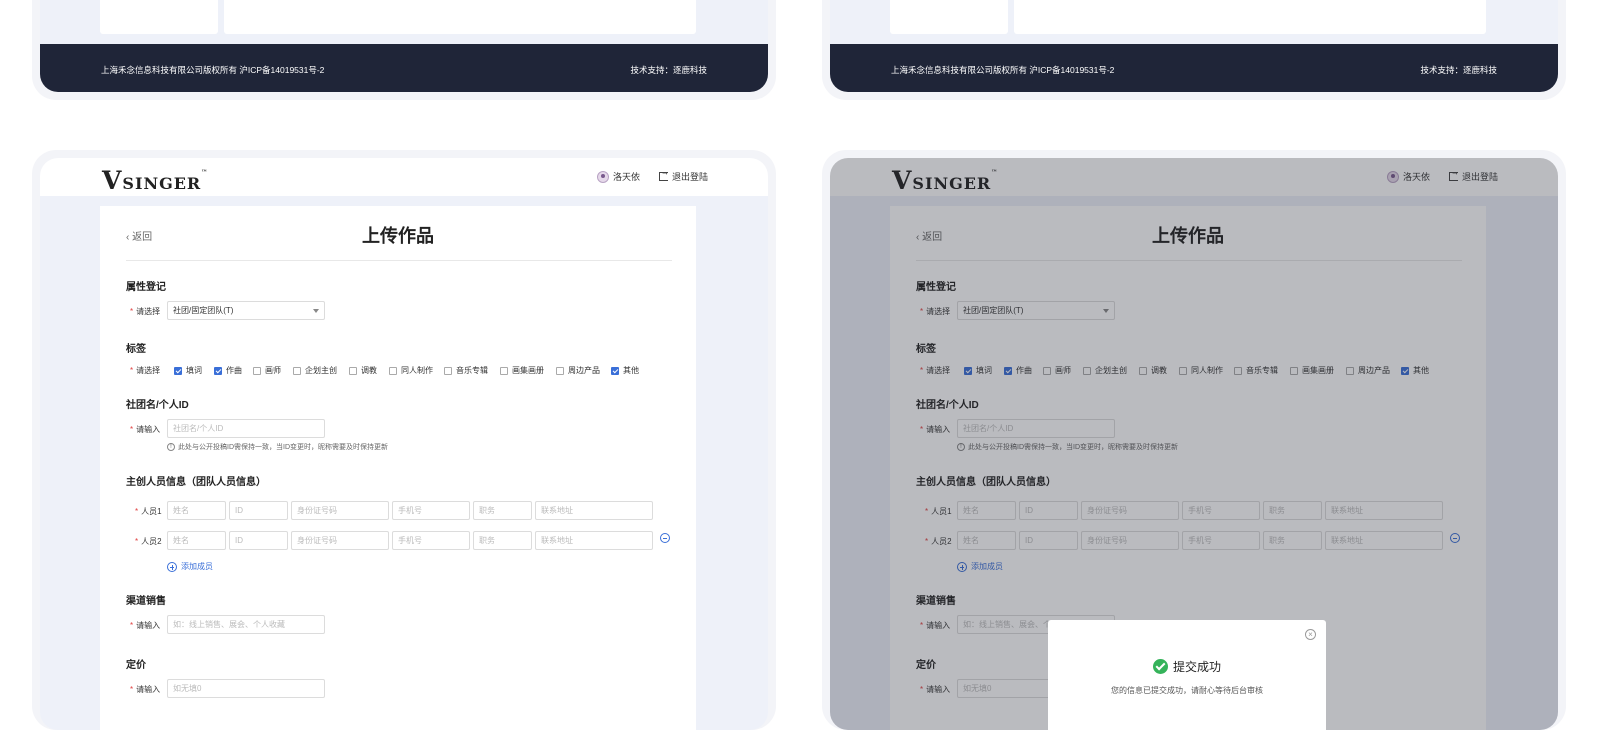  What do you see at coordinates (157, 405) in the screenshot?
I see `id-section-title: 社团名/个人ID` at bounding box center [157, 405].